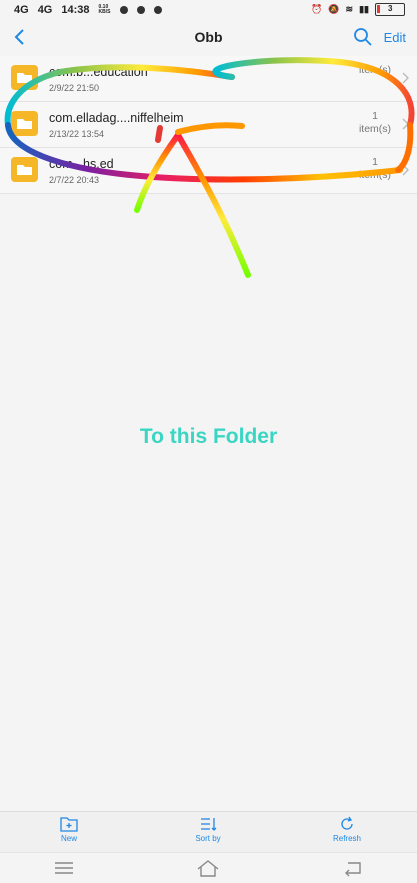 The height and width of the screenshot is (883, 417). Describe the element at coordinates (208, 838) in the screenshot. I see `sort-label: Sort by` at that location.